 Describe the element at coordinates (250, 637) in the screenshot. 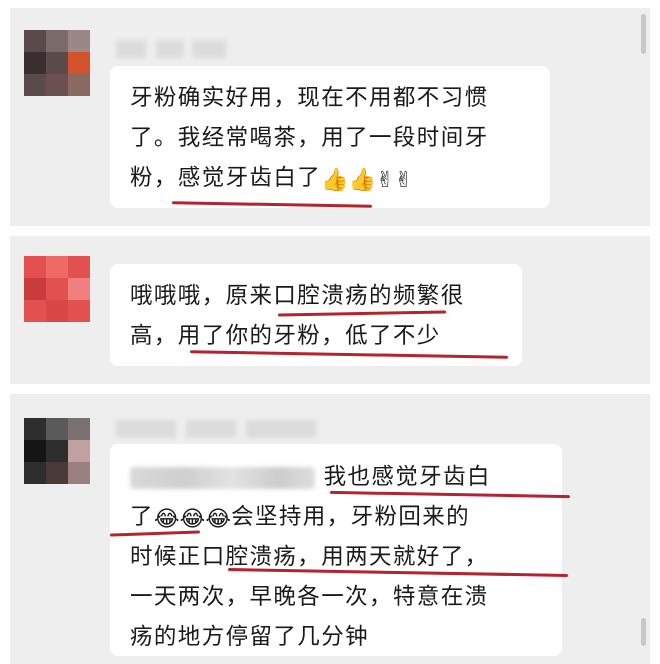

I see `message-text-line: 疡的地方停留了几分钟` at that location.